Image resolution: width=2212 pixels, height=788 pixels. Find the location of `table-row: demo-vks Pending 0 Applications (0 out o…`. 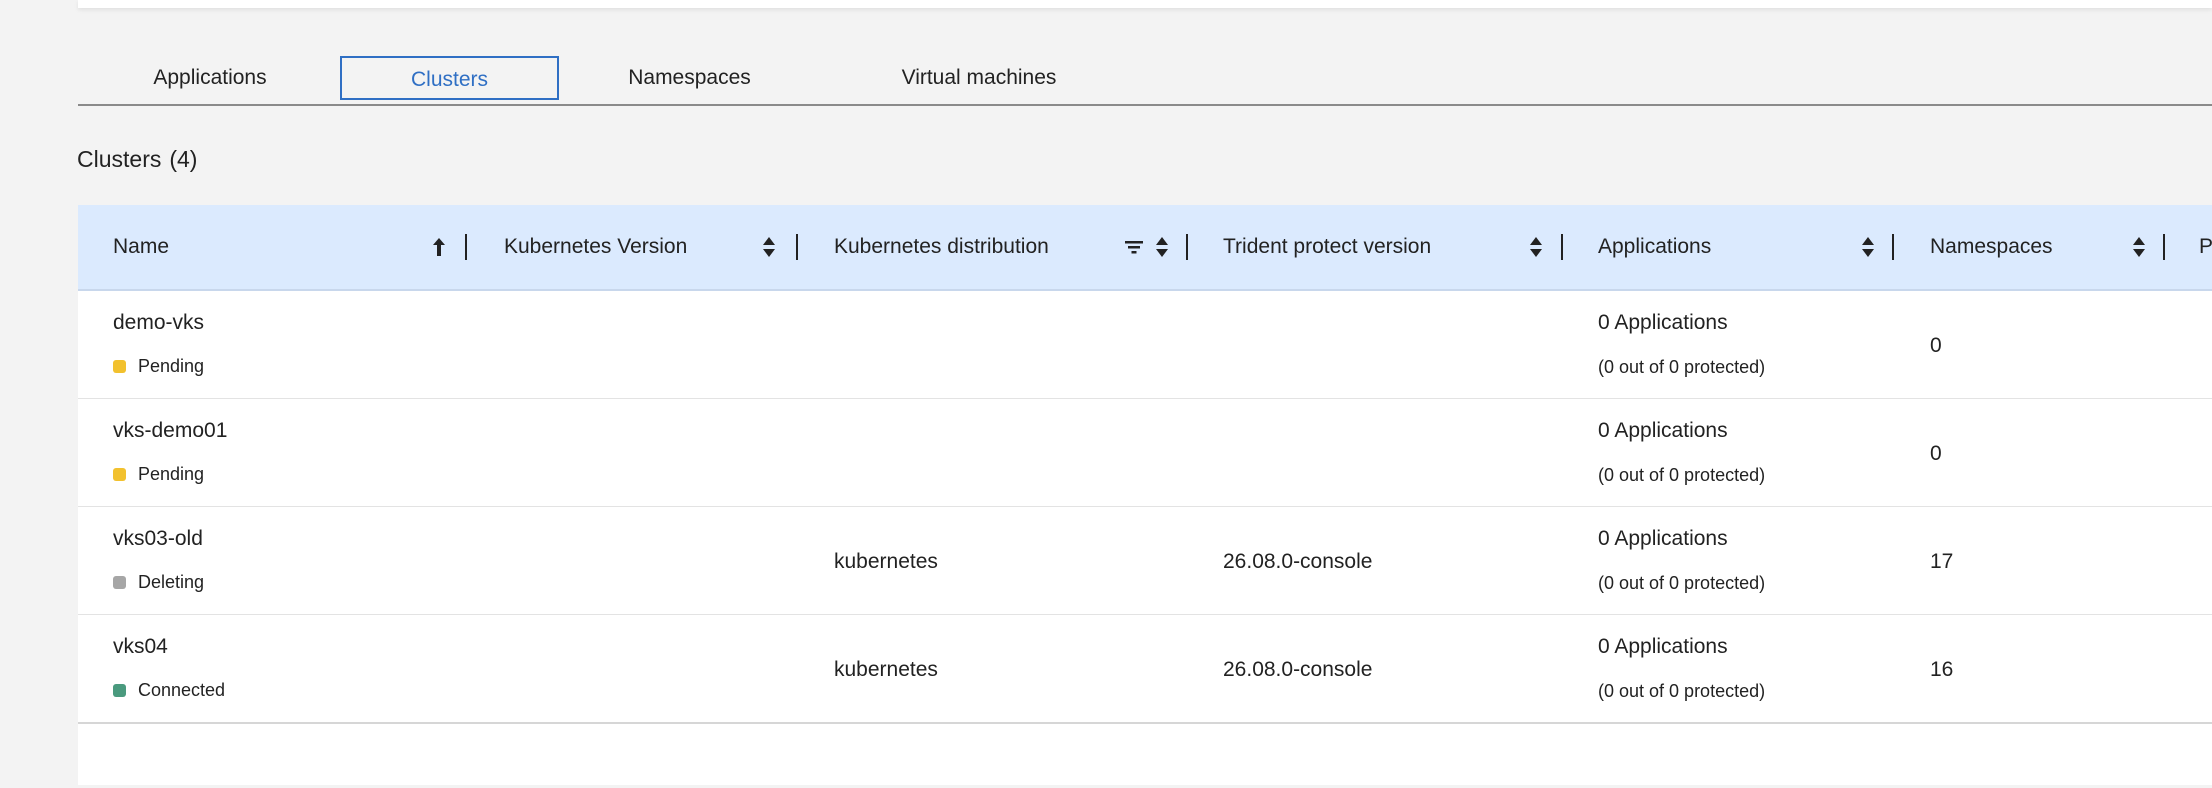

table-row: demo-vks Pending 0 Applications (0 out o… is located at coordinates (1145, 345).